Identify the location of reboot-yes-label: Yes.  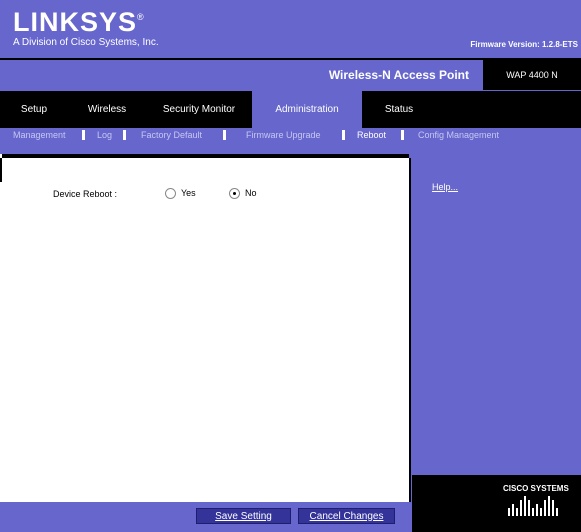
(188, 193).